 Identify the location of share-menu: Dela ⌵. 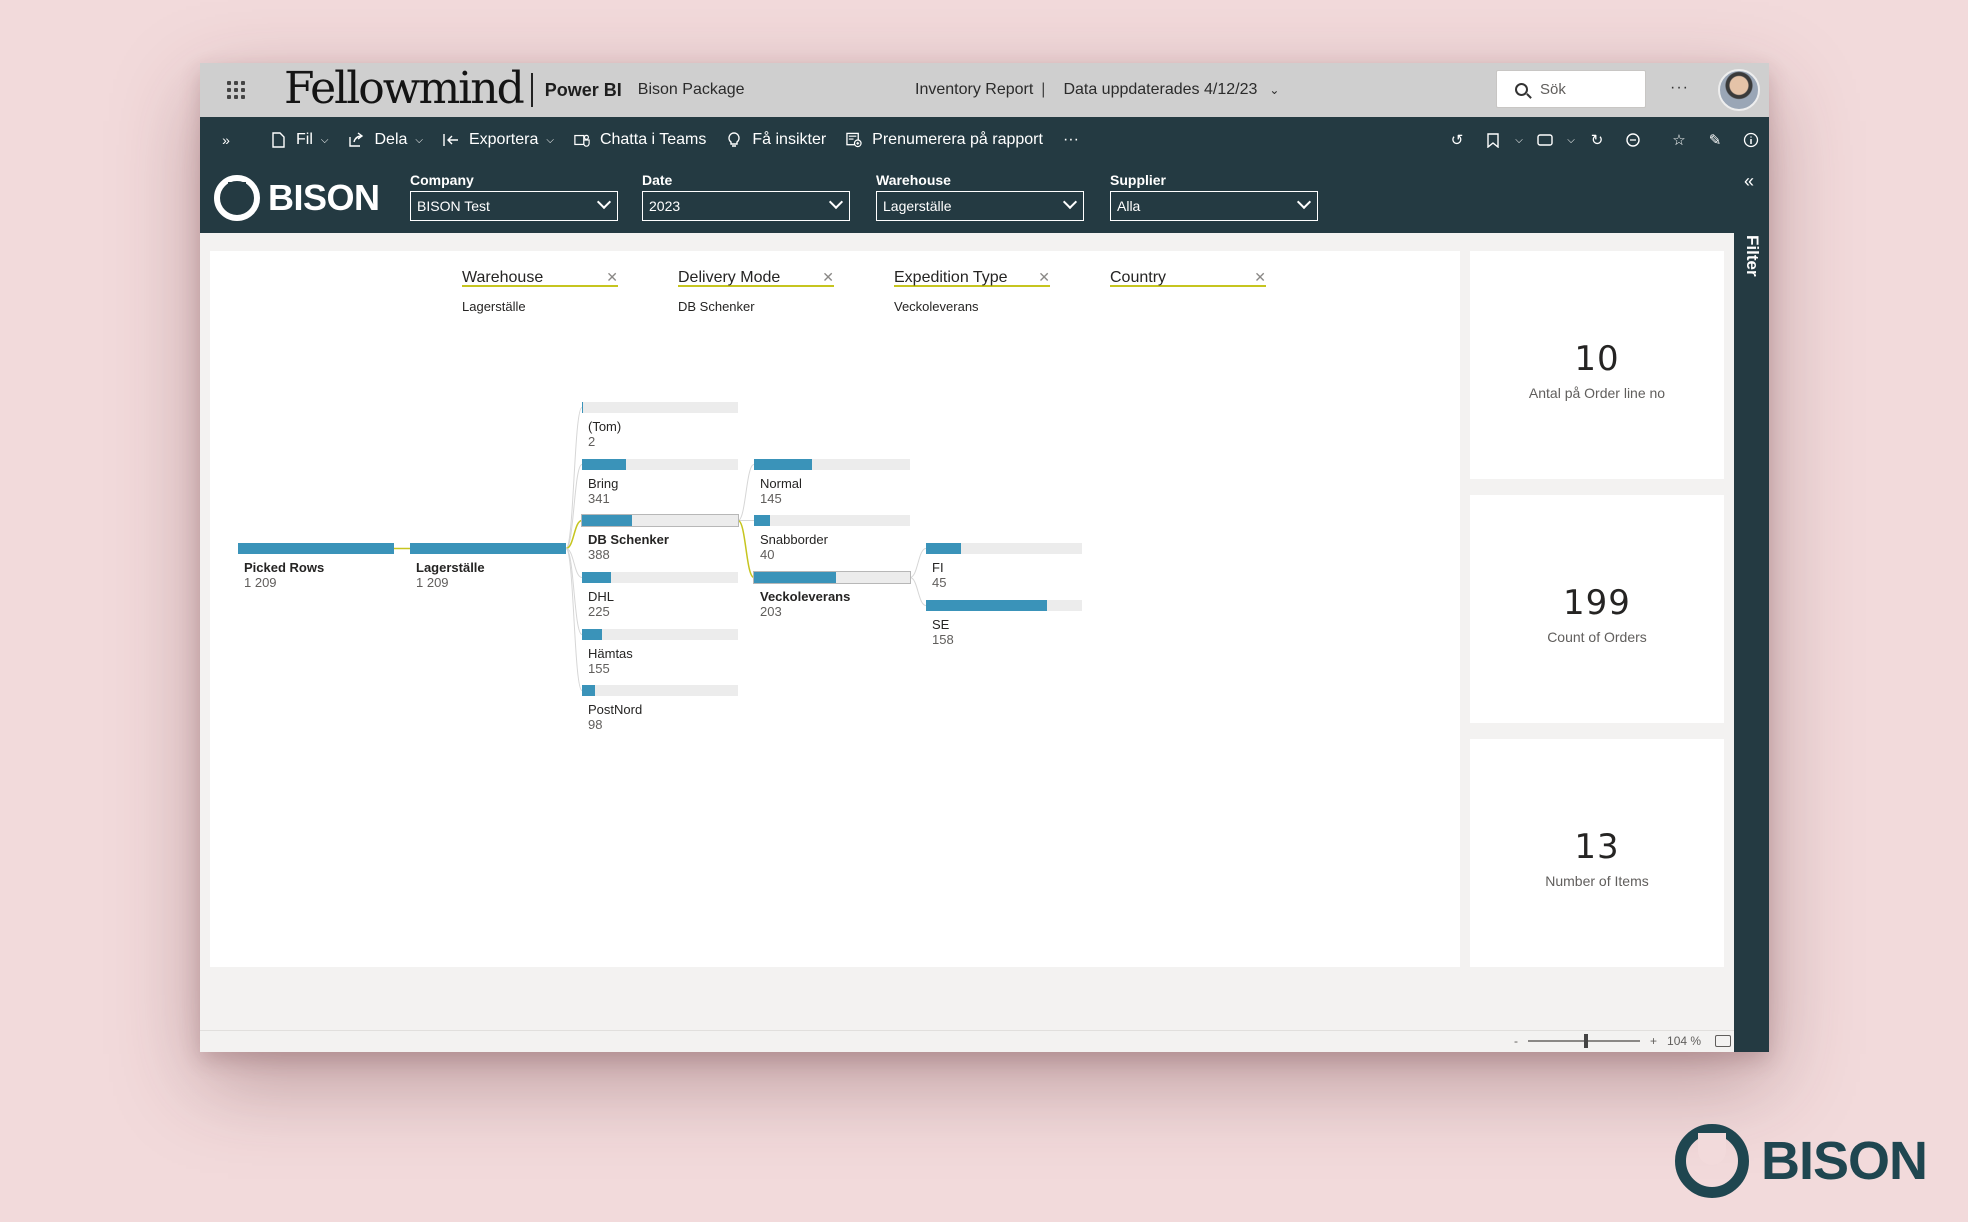
(385, 140).